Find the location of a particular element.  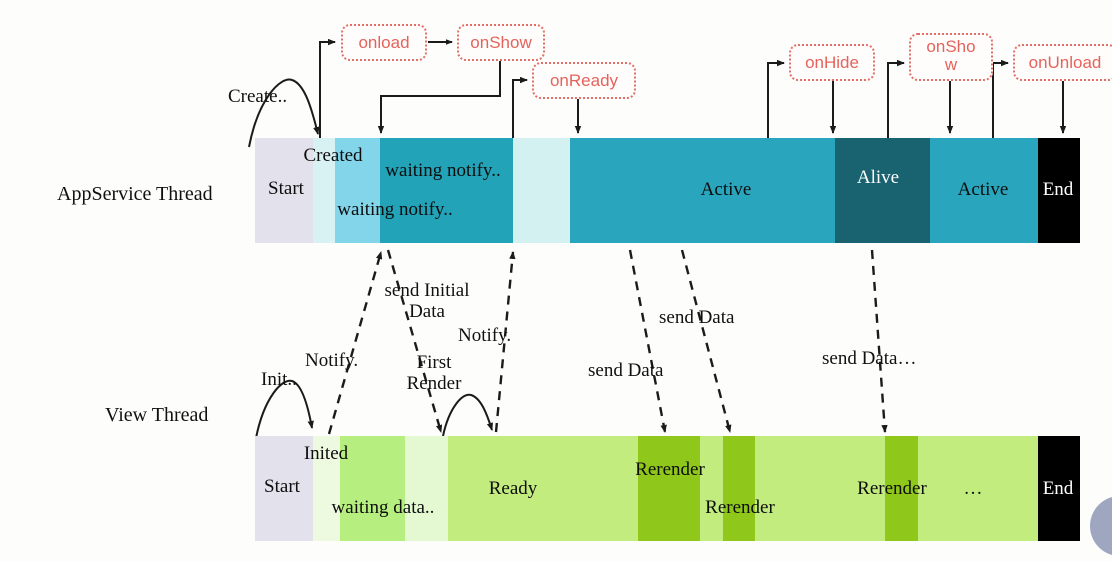

annotation-notify-1: Notify. is located at coordinates (332, 360).